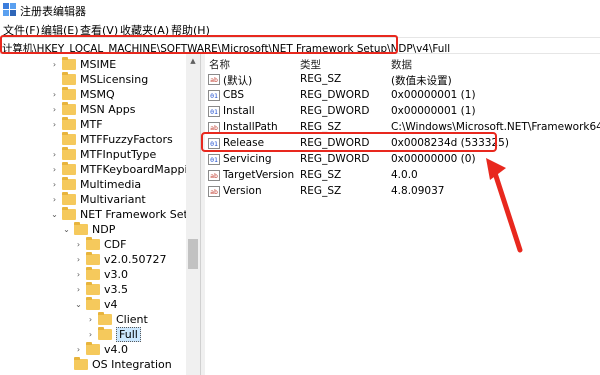  I want to click on column-header-data: 数据, so click(401, 64).